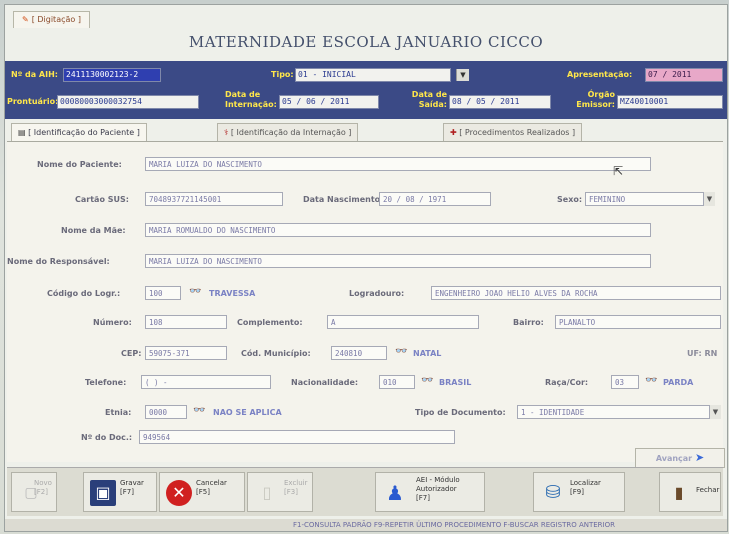  I want to click on avancar-button: Avançar ➤, so click(680, 458).